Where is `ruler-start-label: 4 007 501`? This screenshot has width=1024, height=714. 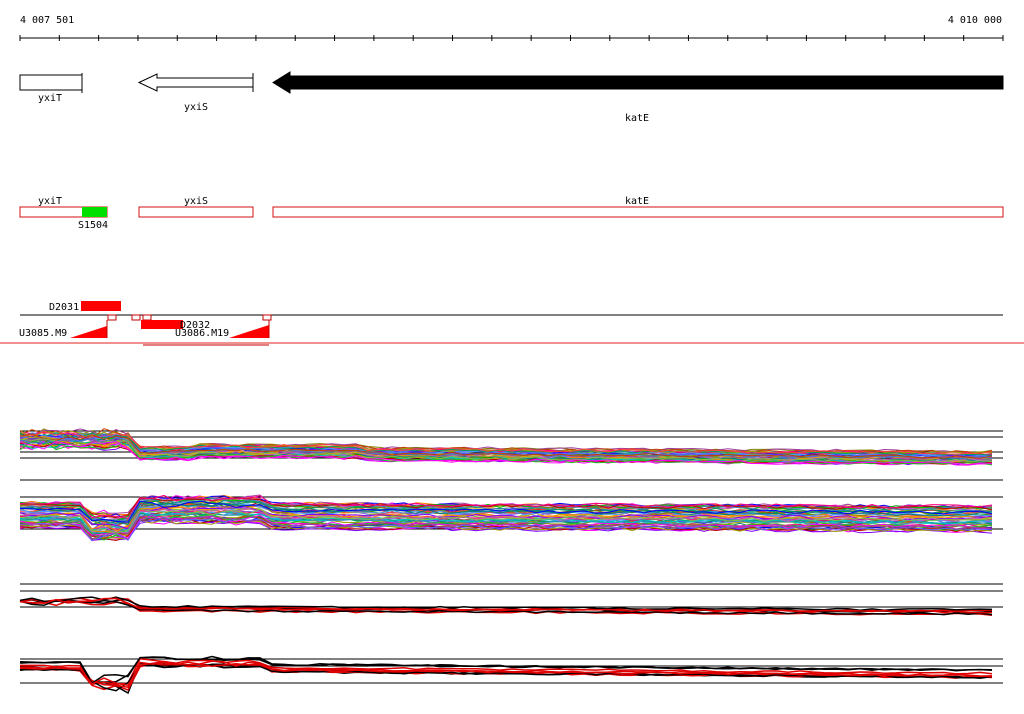
ruler-start-label: 4 007 501 is located at coordinates (47, 20).